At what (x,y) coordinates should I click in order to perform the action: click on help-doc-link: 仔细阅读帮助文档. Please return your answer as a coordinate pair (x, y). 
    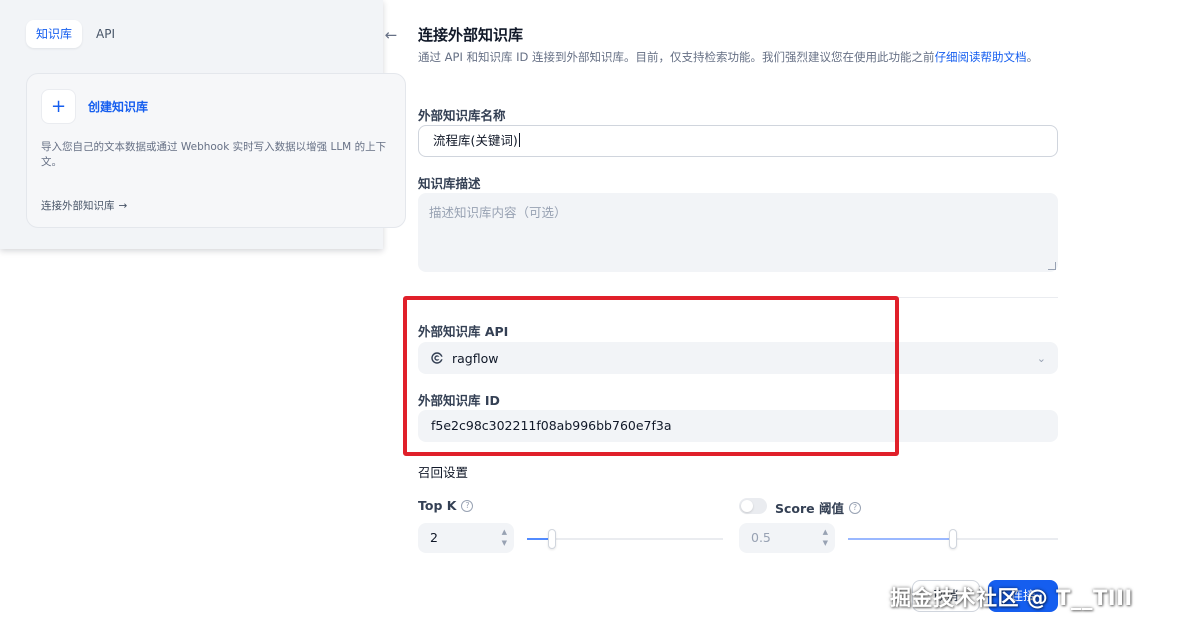
    Looking at the image, I should click on (981, 57).